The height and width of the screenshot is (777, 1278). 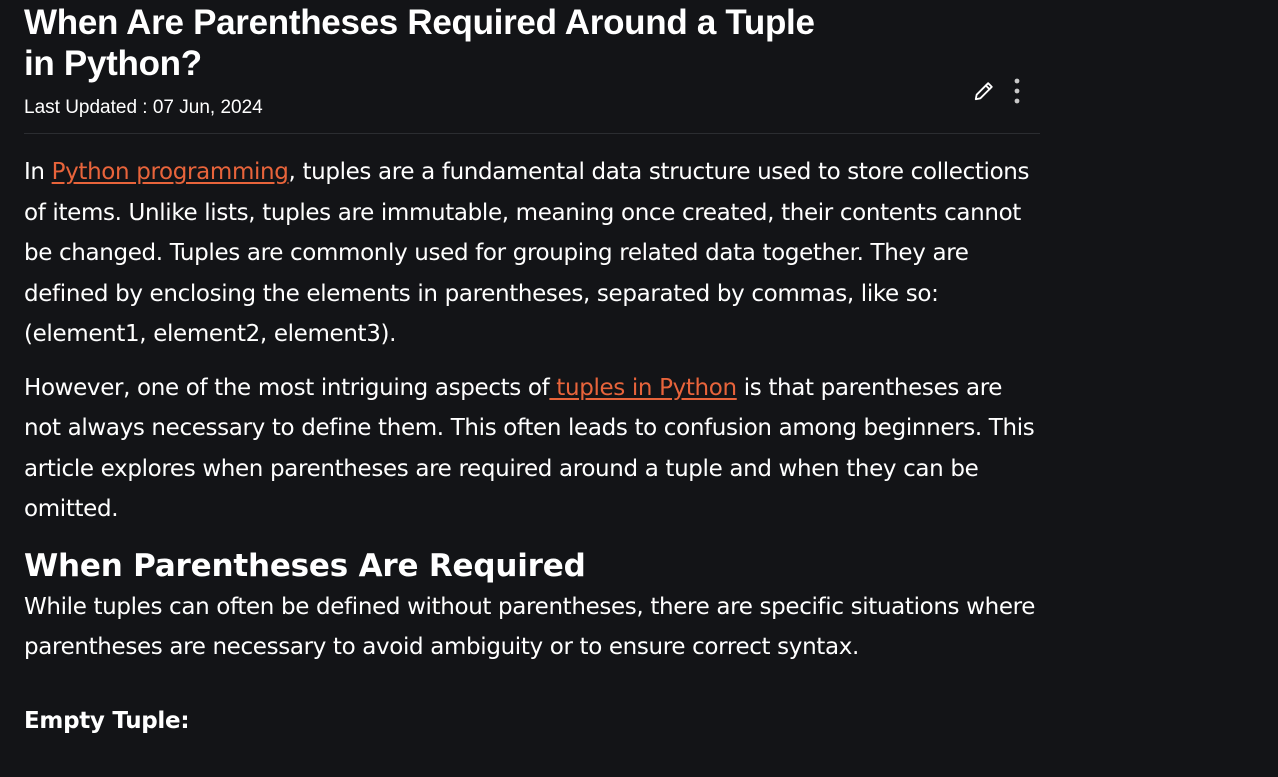 What do you see at coordinates (38, 172) in the screenshot?
I see `intro-text-start: In` at bounding box center [38, 172].